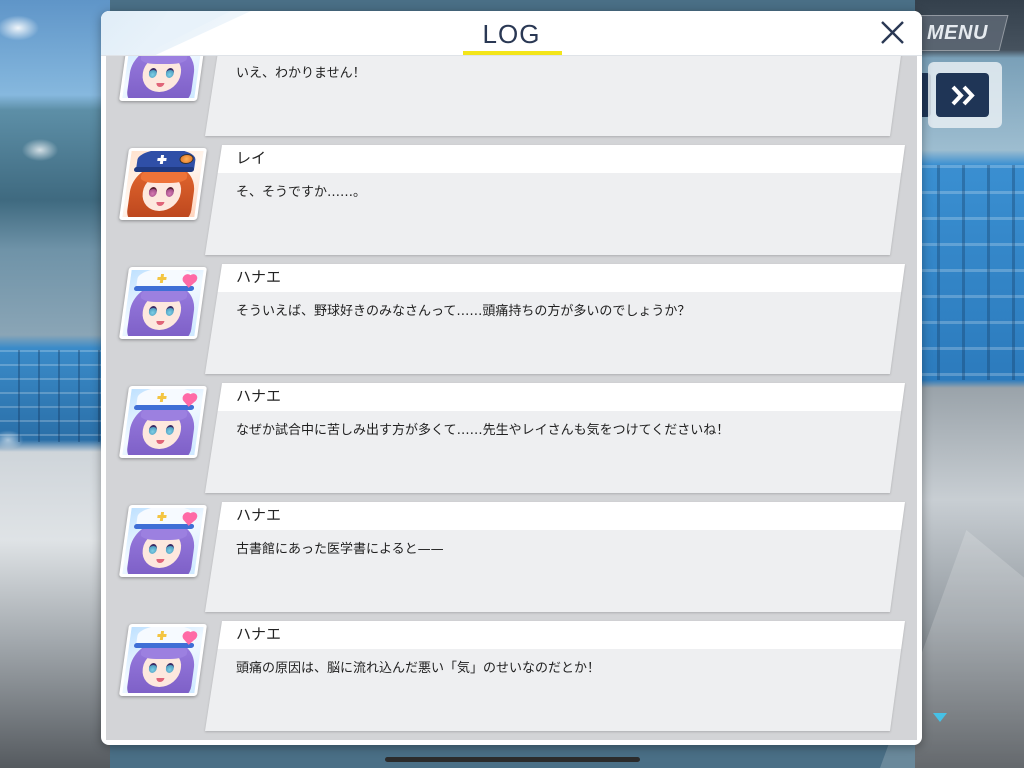  I want to click on fast-forward-button, so click(965, 95).